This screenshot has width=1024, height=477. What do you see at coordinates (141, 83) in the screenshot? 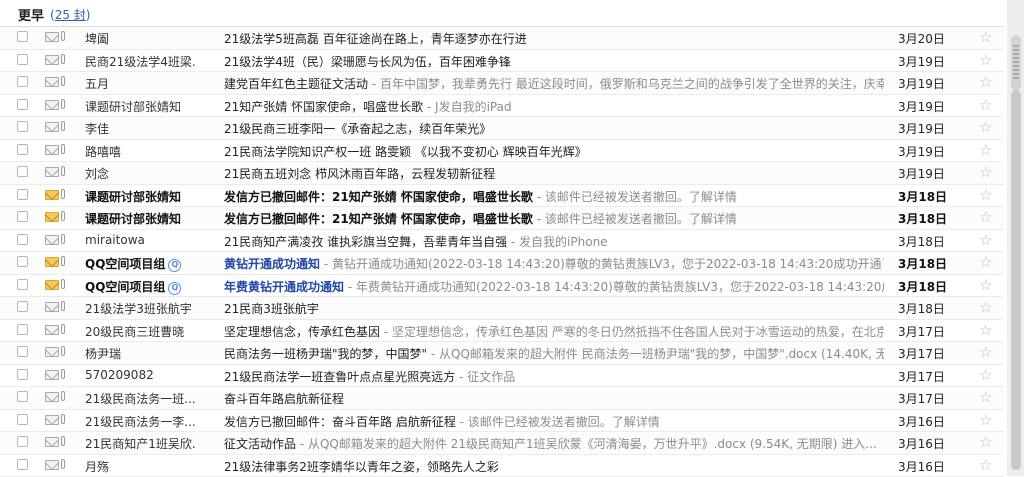
I see `sender-name: 五月` at bounding box center [141, 83].